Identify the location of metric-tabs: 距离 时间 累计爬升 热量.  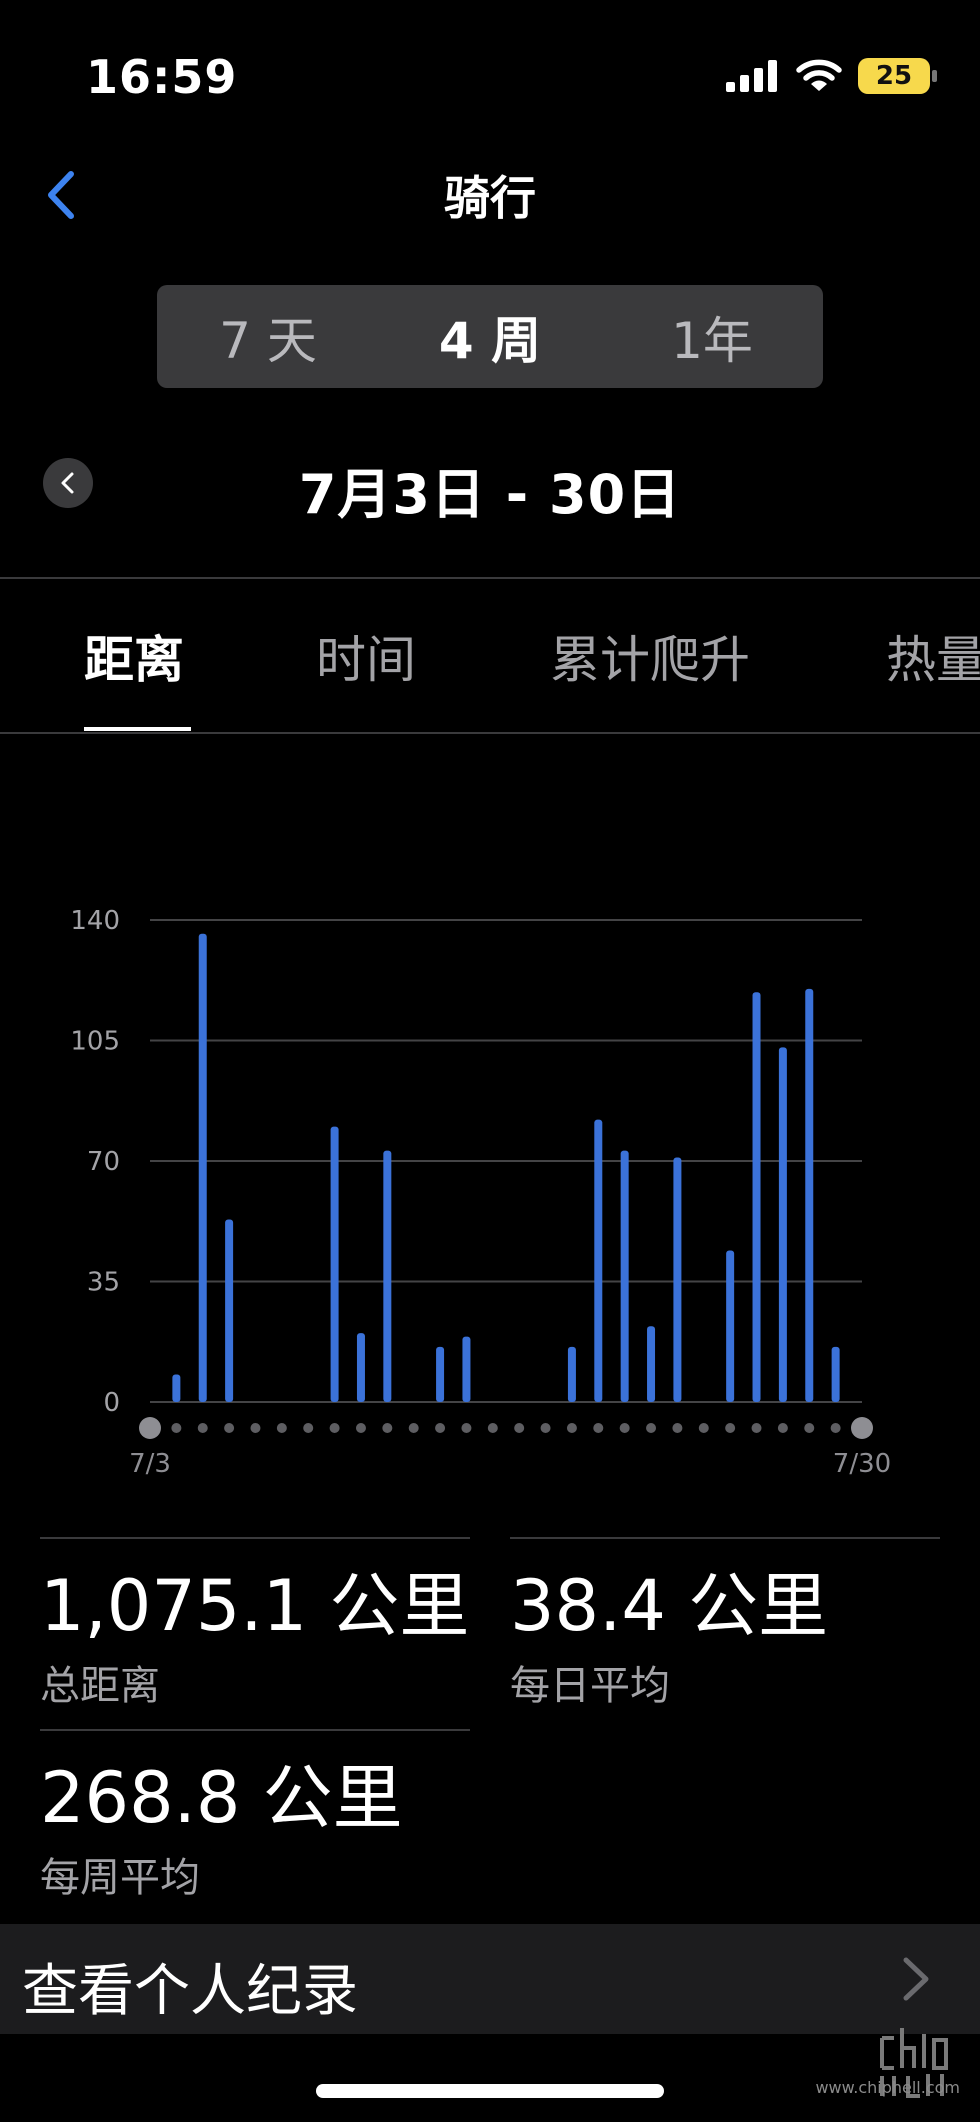
(490, 655).